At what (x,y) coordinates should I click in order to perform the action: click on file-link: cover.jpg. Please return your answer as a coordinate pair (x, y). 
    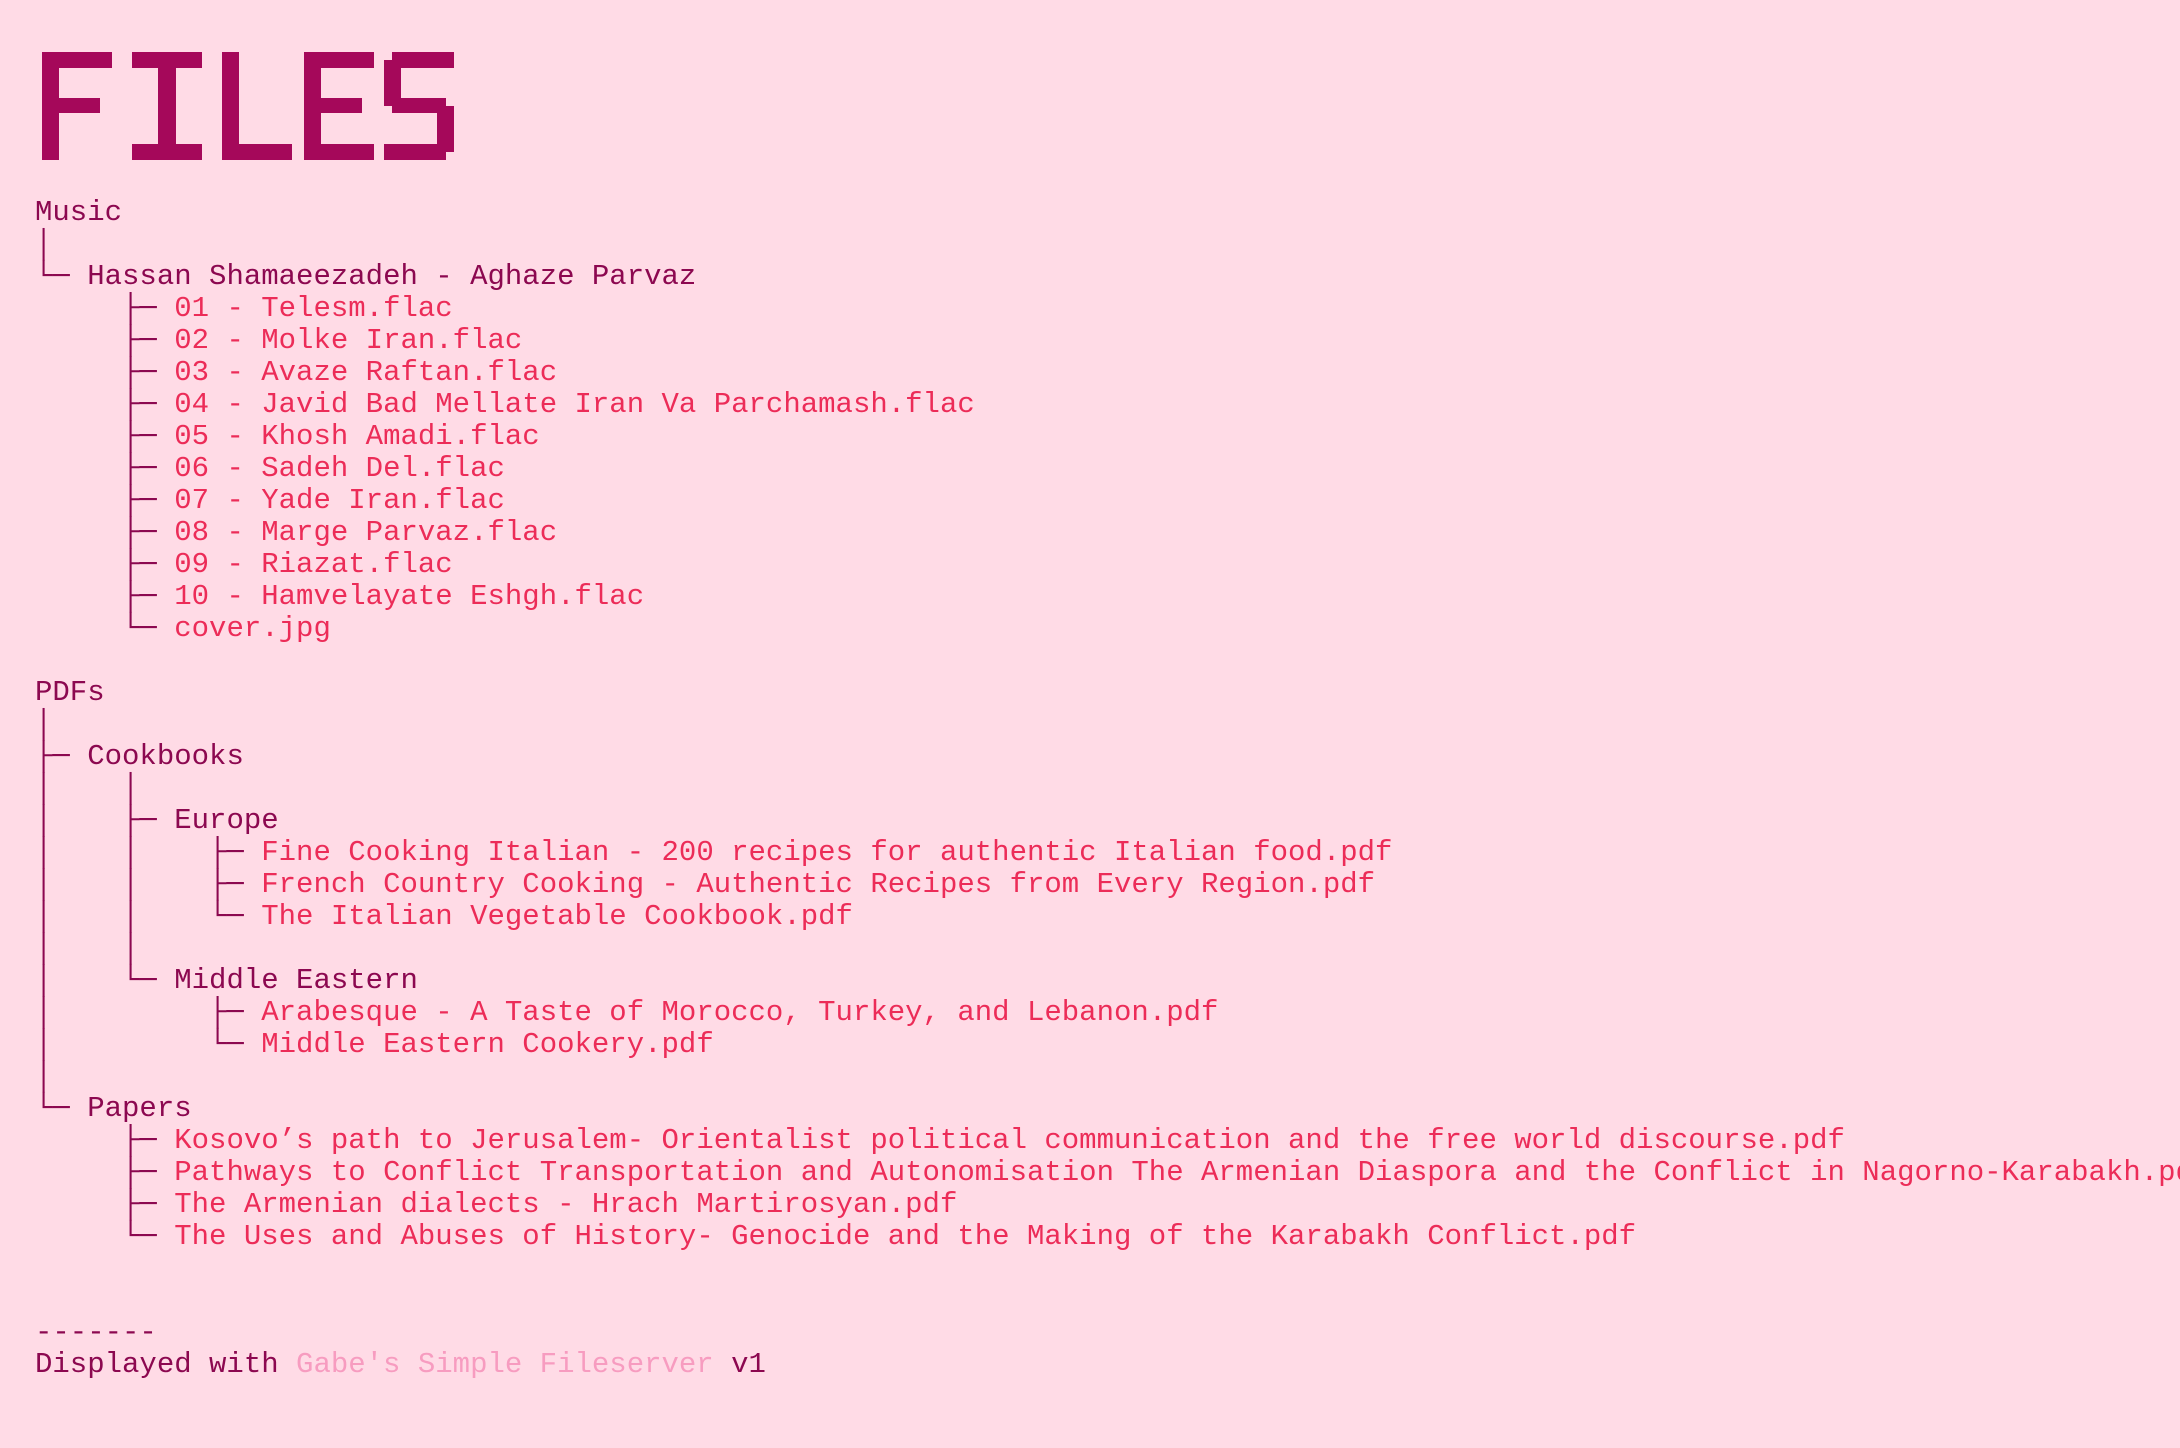
    Looking at the image, I should click on (252, 628).